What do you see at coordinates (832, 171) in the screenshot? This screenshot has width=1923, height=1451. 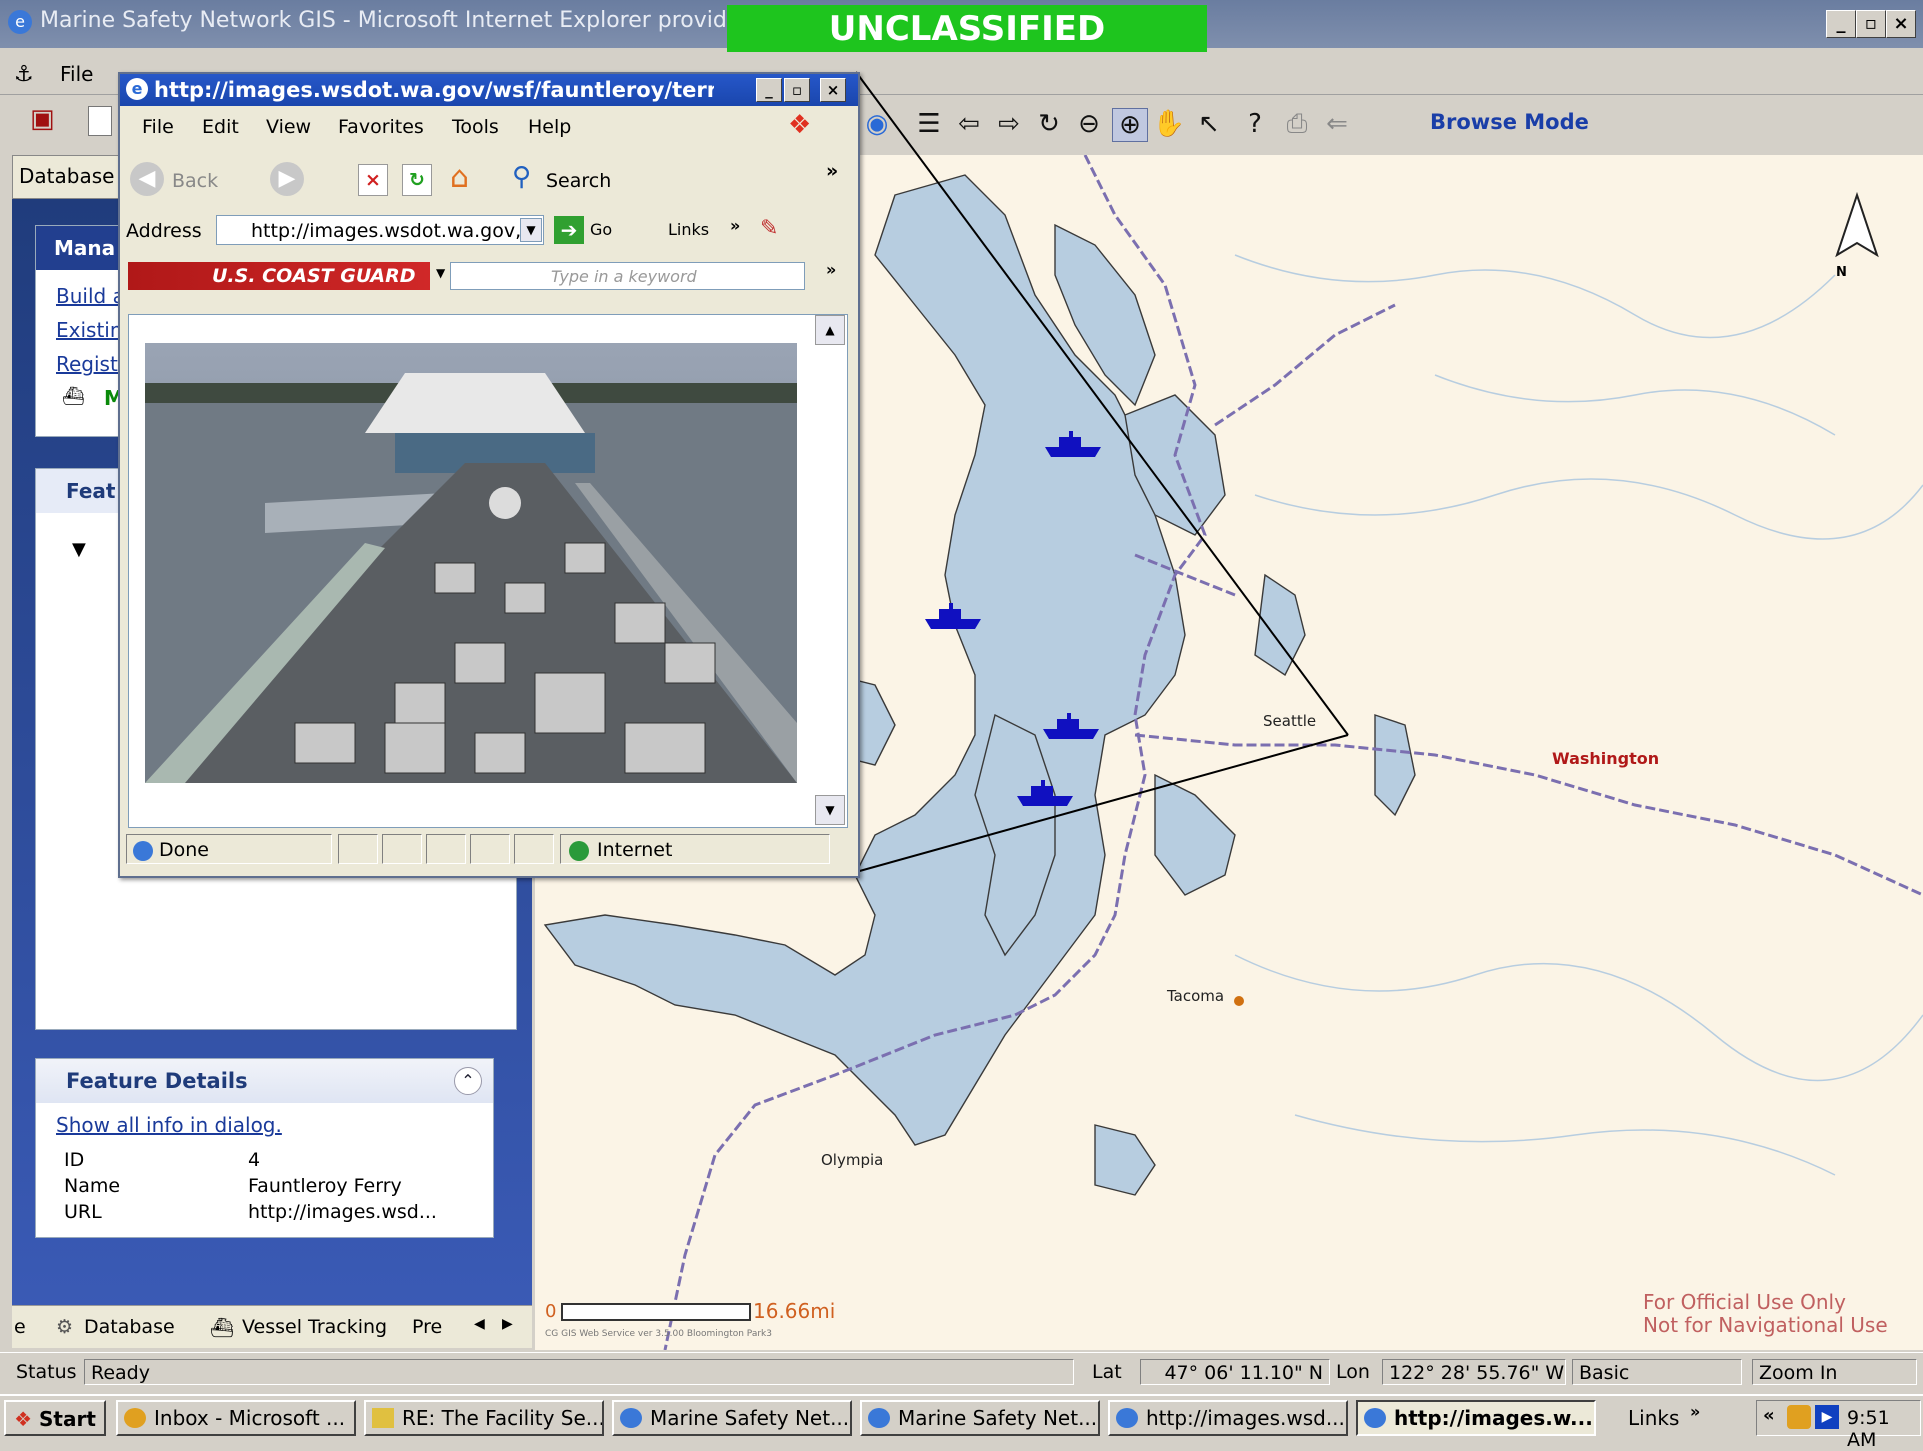 I see `toolbar-chevron-icon: »` at bounding box center [832, 171].